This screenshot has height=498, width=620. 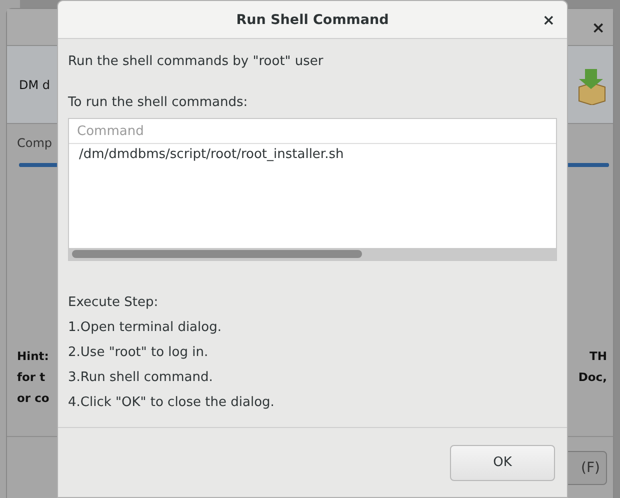 I want to click on window-title: Run Shell Command, so click(x=312, y=20).